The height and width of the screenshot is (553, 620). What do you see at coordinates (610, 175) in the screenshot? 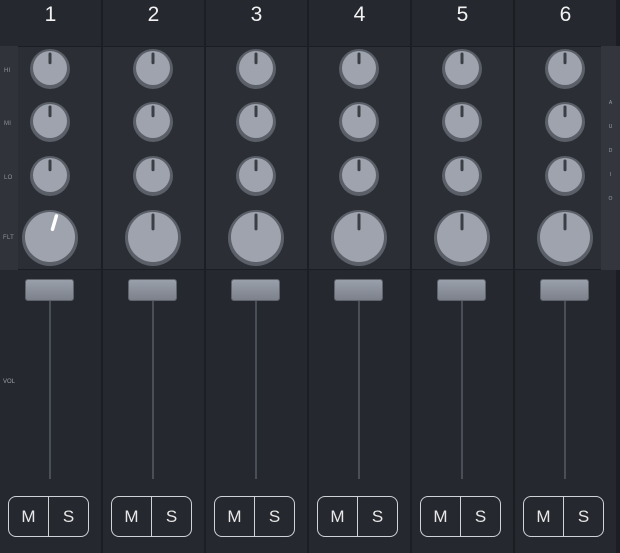
I see `side-letter: I` at bounding box center [610, 175].